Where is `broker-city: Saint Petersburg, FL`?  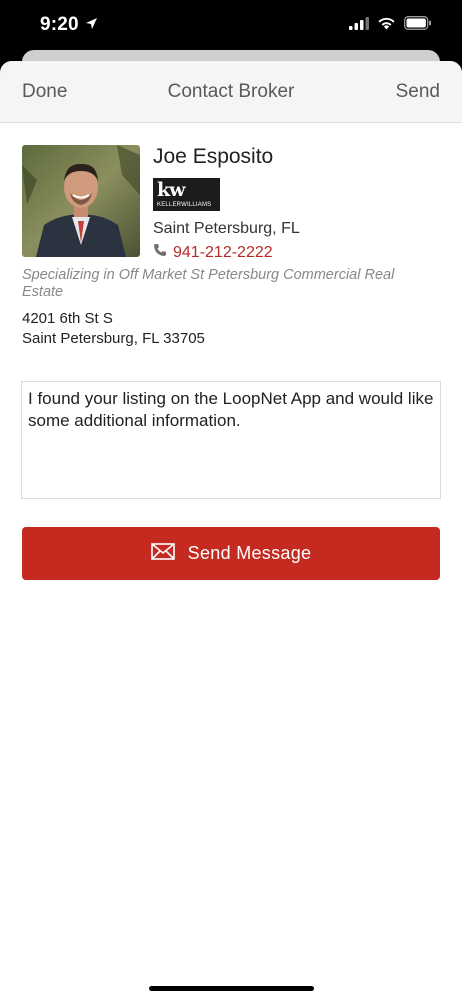 broker-city: Saint Petersburg, FL is located at coordinates (226, 228).